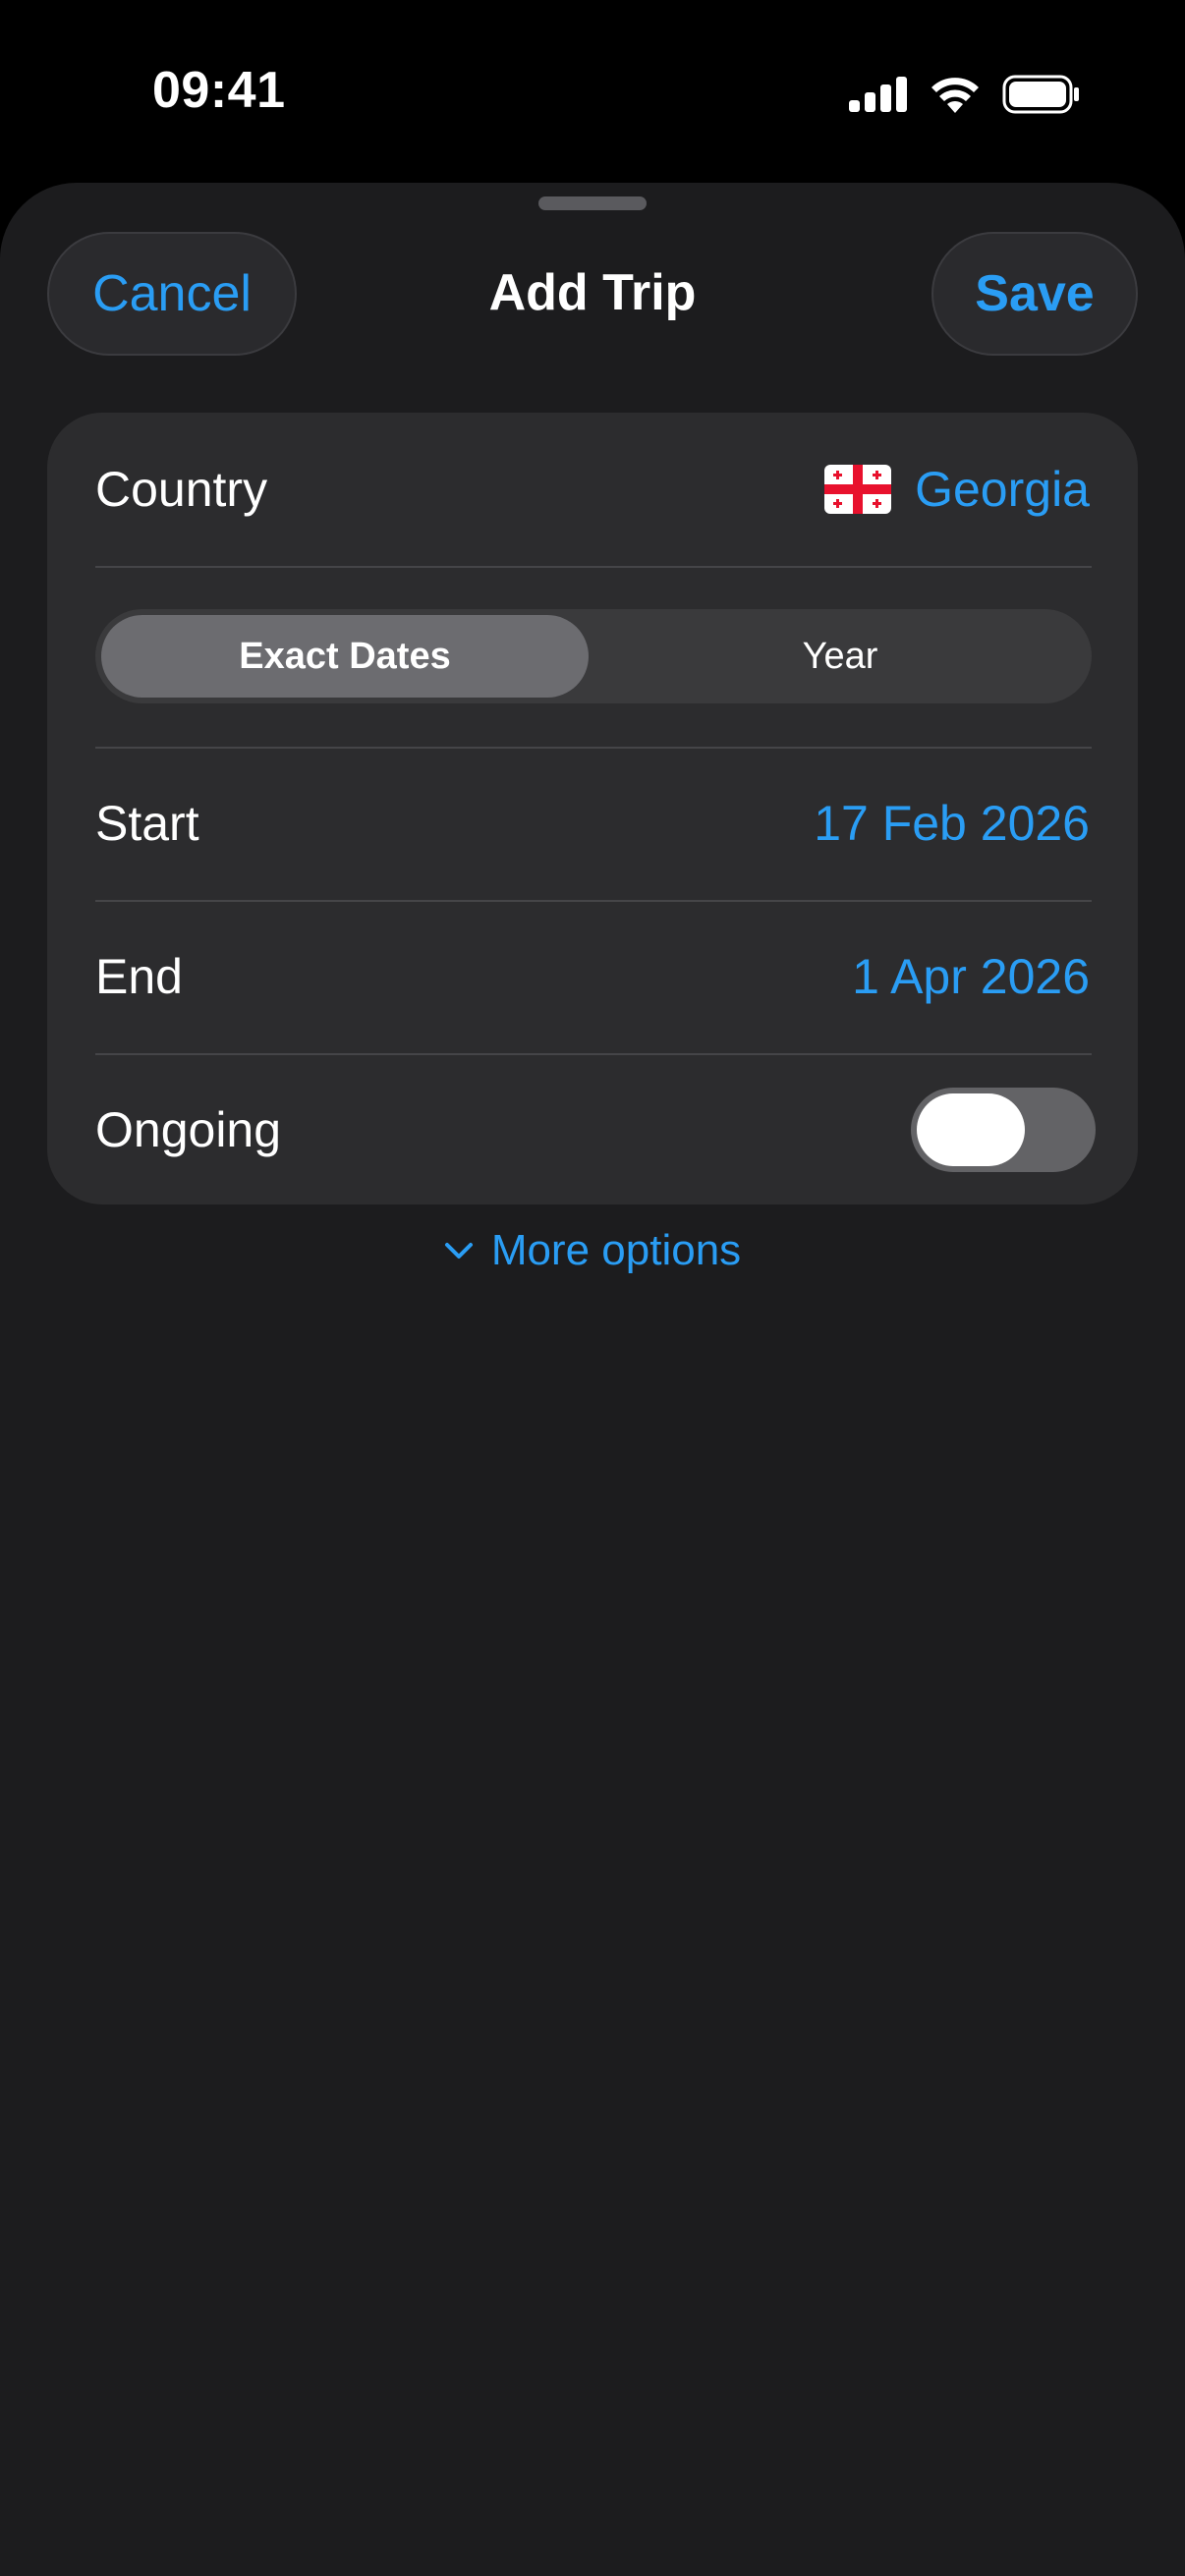 This screenshot has height=2576, width=1185. I want to click on georgia-flag-icon, so click(858, 489).